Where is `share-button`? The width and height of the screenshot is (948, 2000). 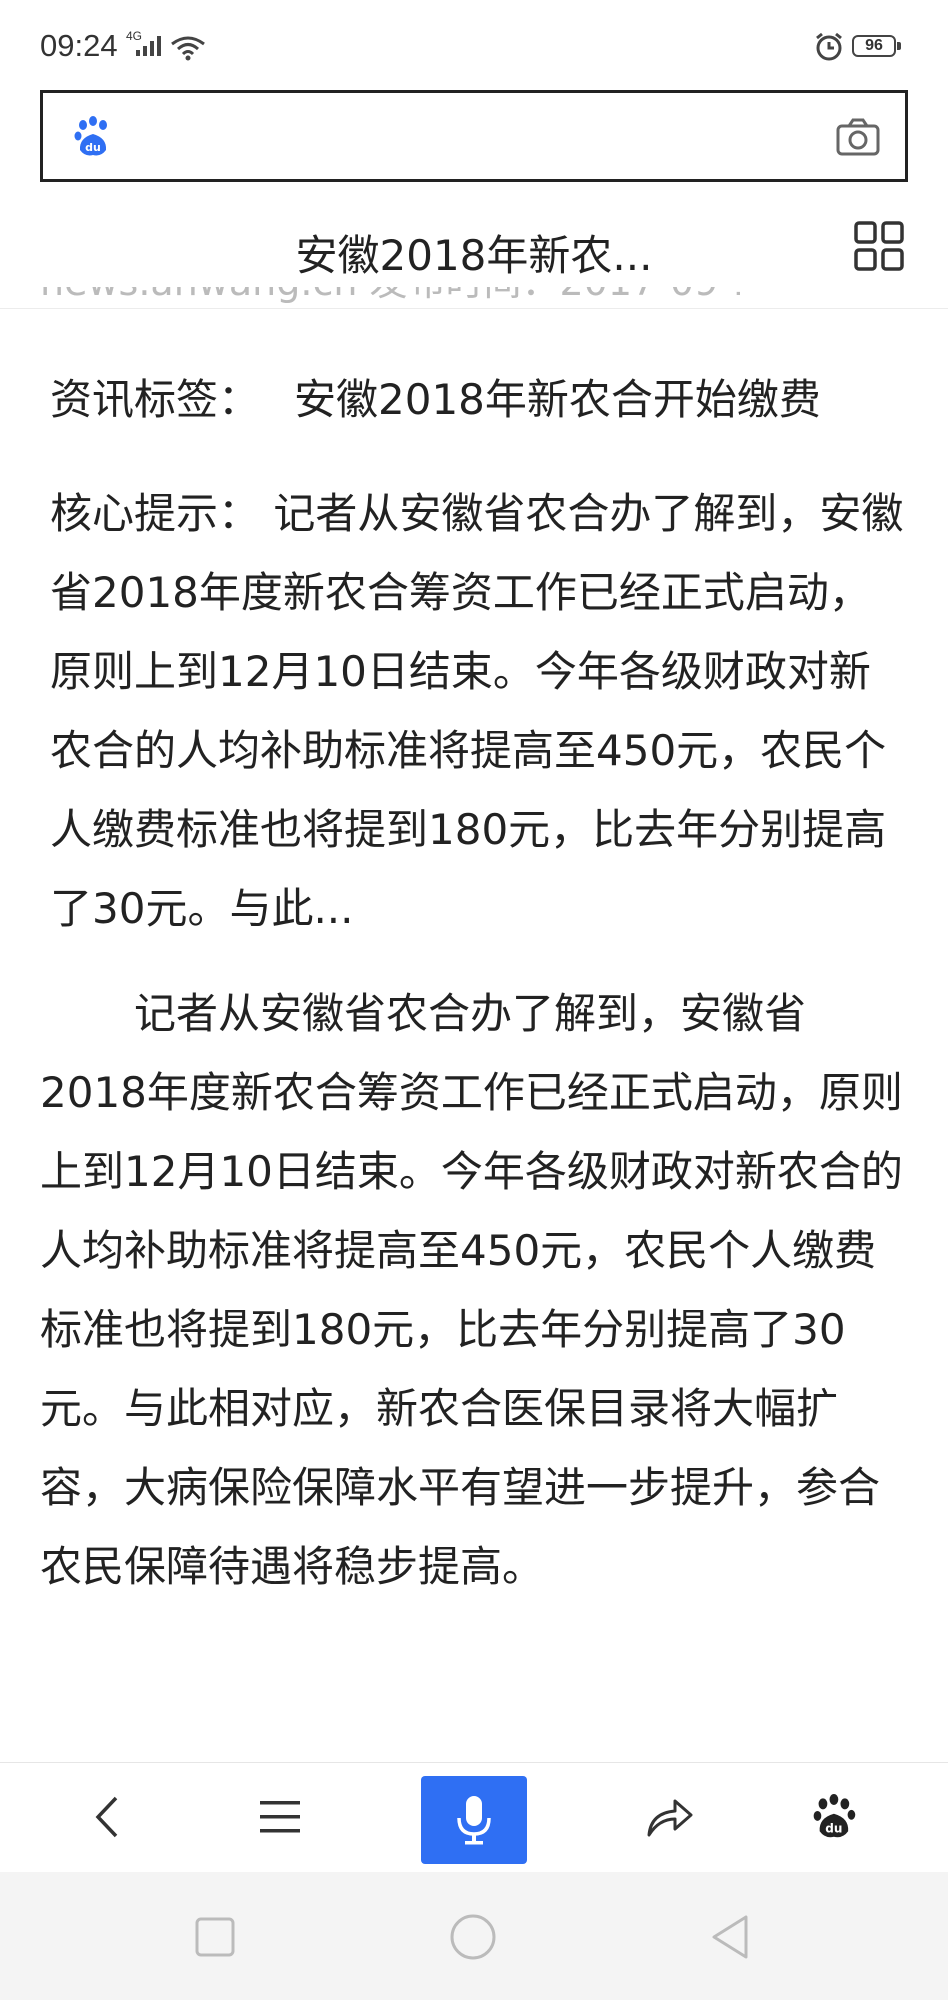 share-button is located at coordinates (670, 1817).